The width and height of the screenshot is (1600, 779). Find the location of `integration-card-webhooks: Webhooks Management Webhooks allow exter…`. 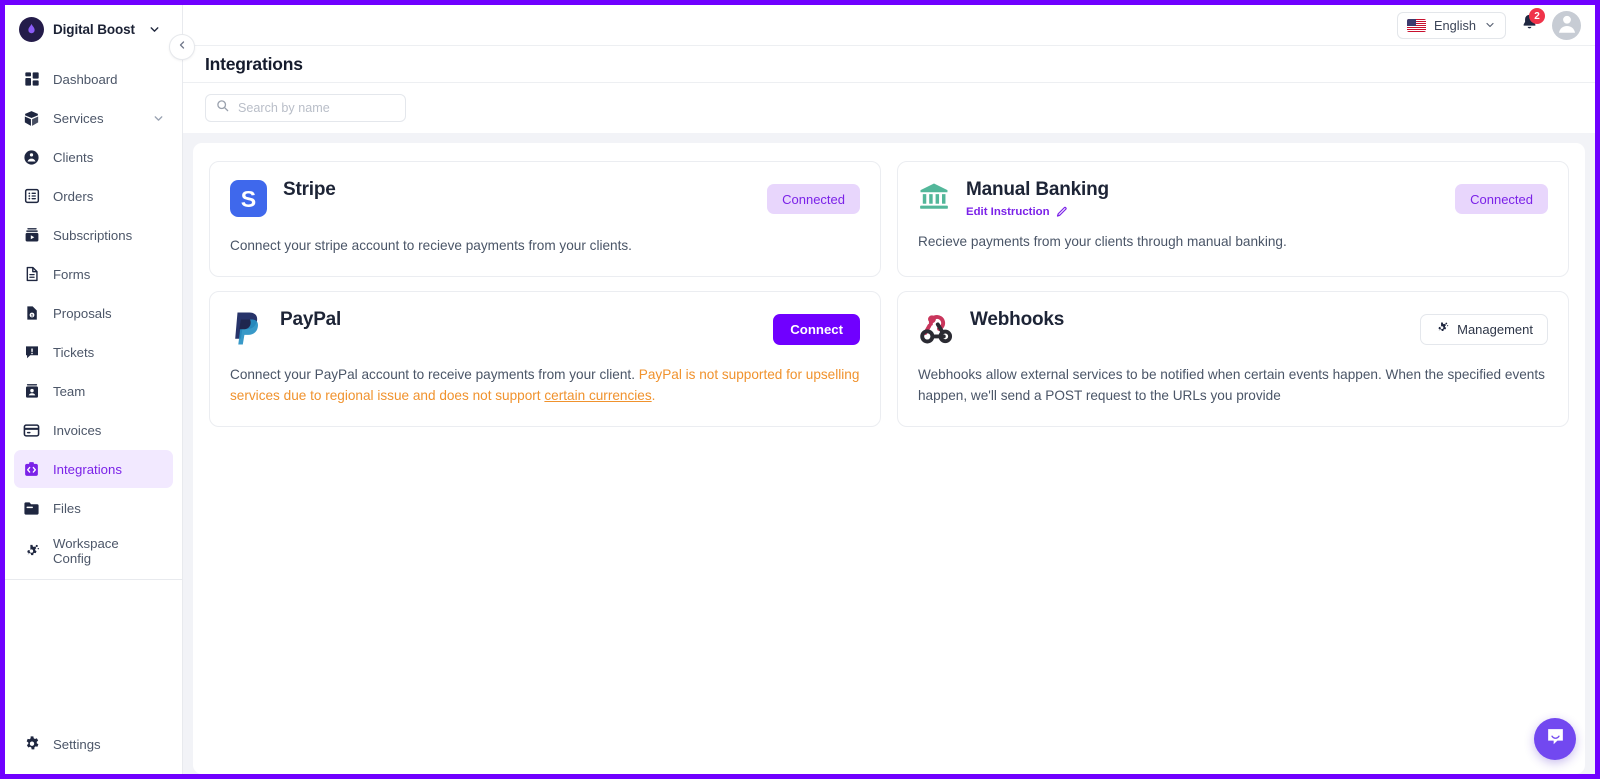

integration-card-webhooks: Webhooks Management Webhooks allow exter… is located at coordinates (1233, 359).